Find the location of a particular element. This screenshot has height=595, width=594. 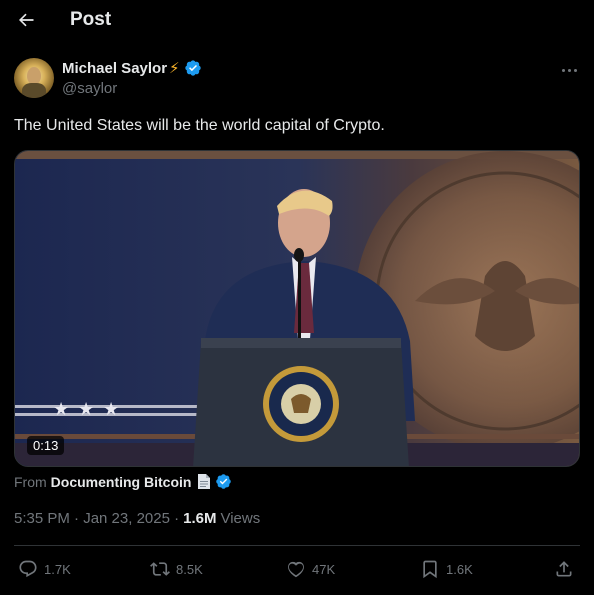

document-icon is located at coordinates (204, 481).